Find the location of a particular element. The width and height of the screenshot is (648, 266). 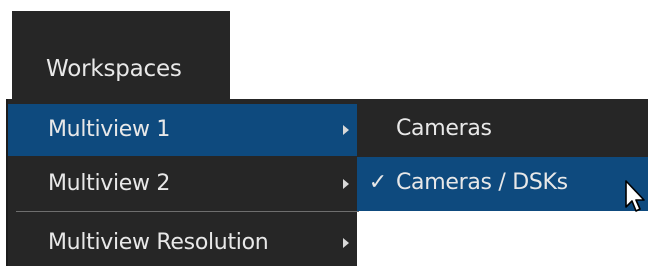

menu-item-multiview-2: Multiview 2 is located at coordinates (183, 184).